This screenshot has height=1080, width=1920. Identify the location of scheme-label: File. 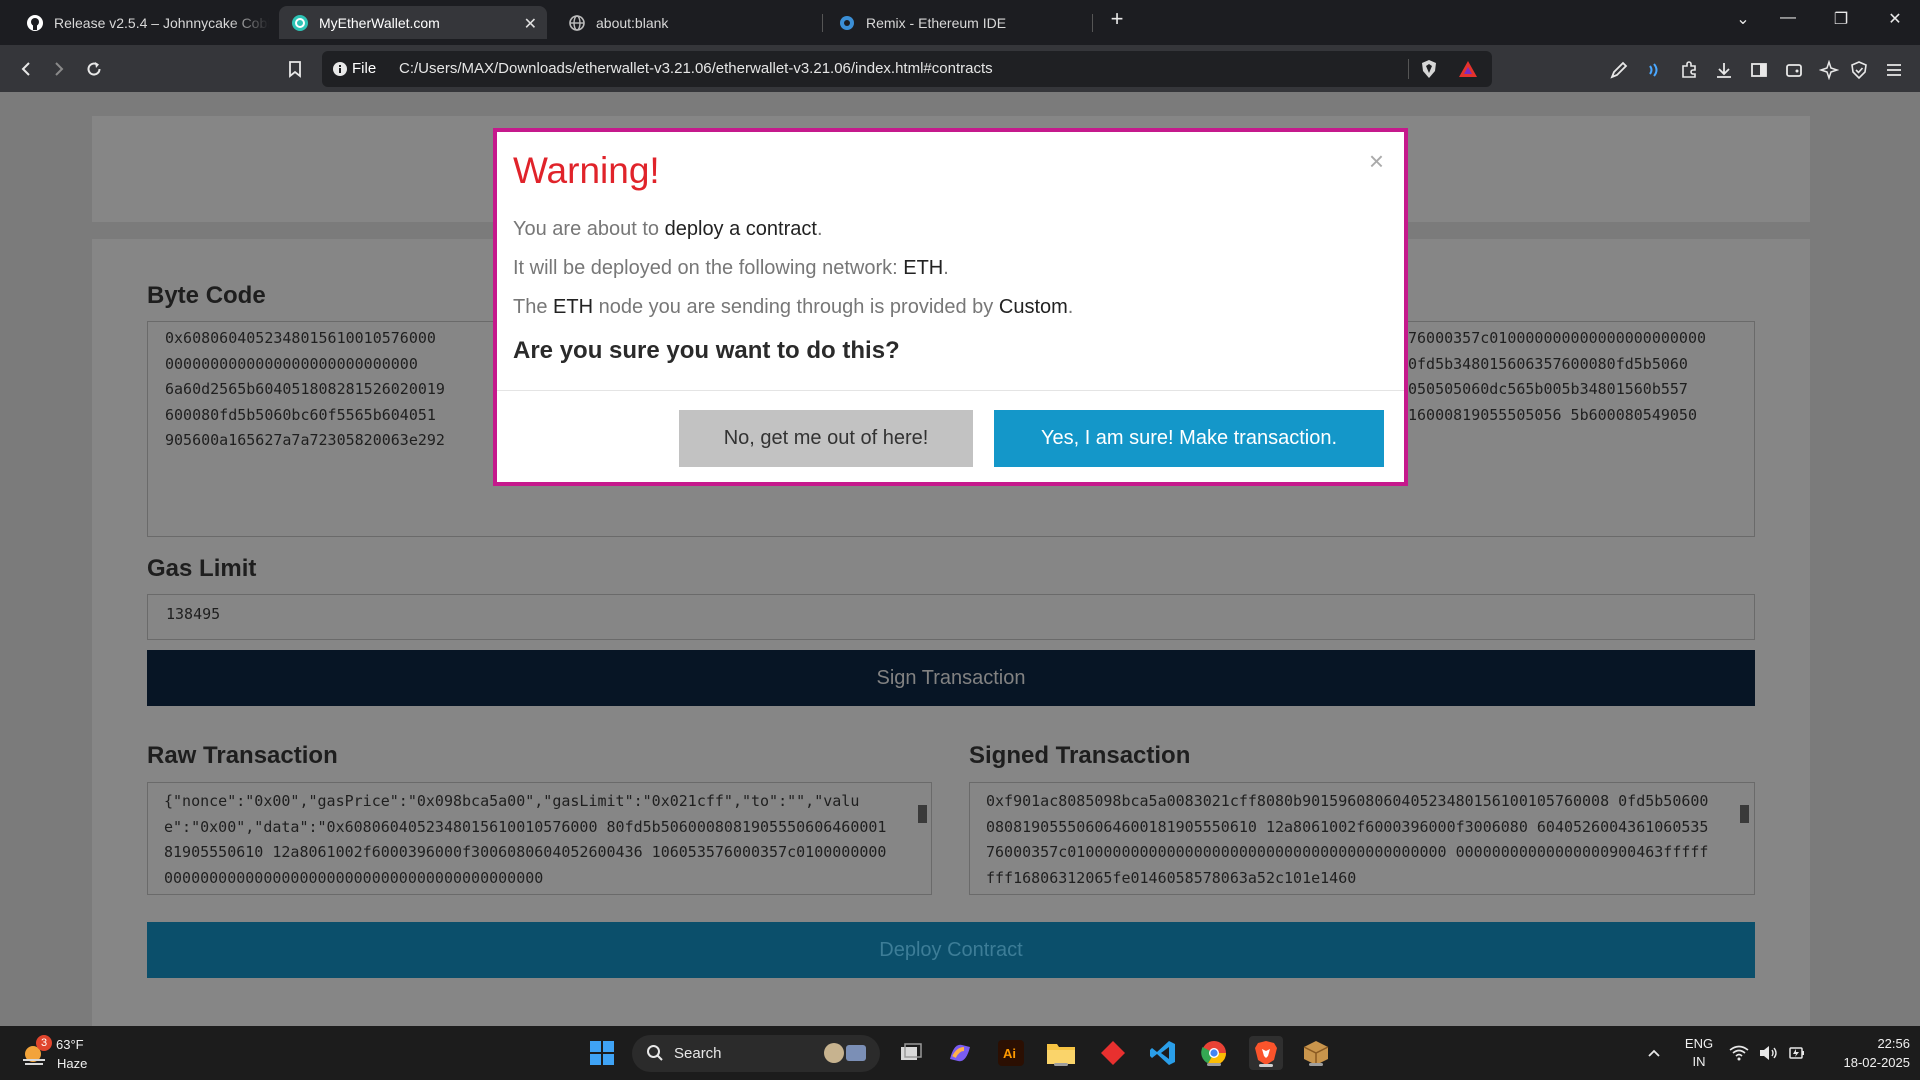
(364, 68).